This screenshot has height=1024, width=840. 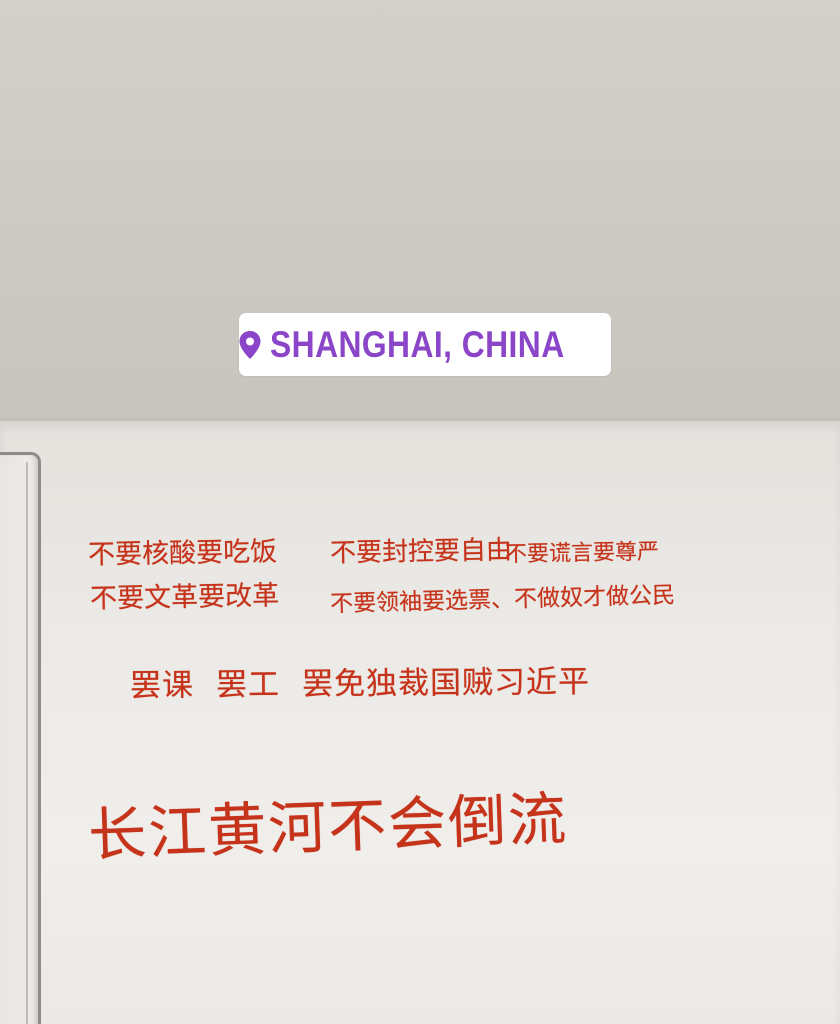 I want to click on location-sticker: SHANGHAI, CHINA, so click(x=425, y=344).